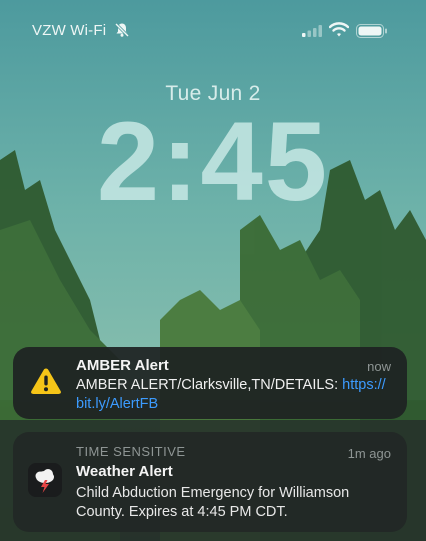  I want to click on alert-link-continued: bit.ly/AlertFB, so click(117, 404).